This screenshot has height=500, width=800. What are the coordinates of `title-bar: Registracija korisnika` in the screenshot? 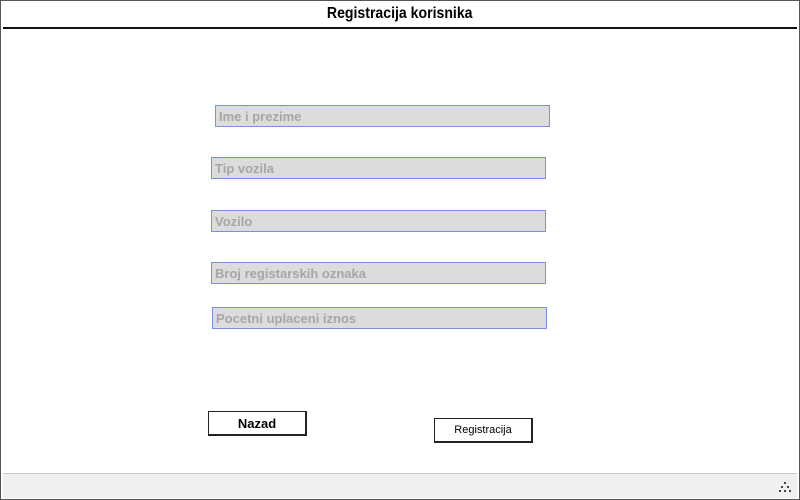 It's located at (400, 15).